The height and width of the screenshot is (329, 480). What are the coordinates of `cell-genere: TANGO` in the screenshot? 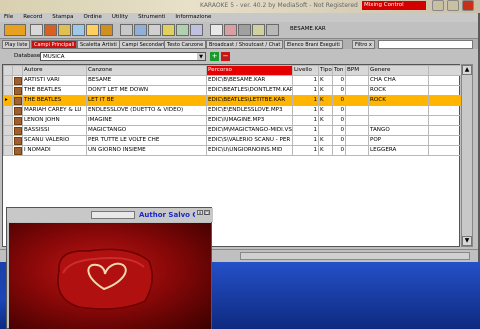 It's located at (398, 130).